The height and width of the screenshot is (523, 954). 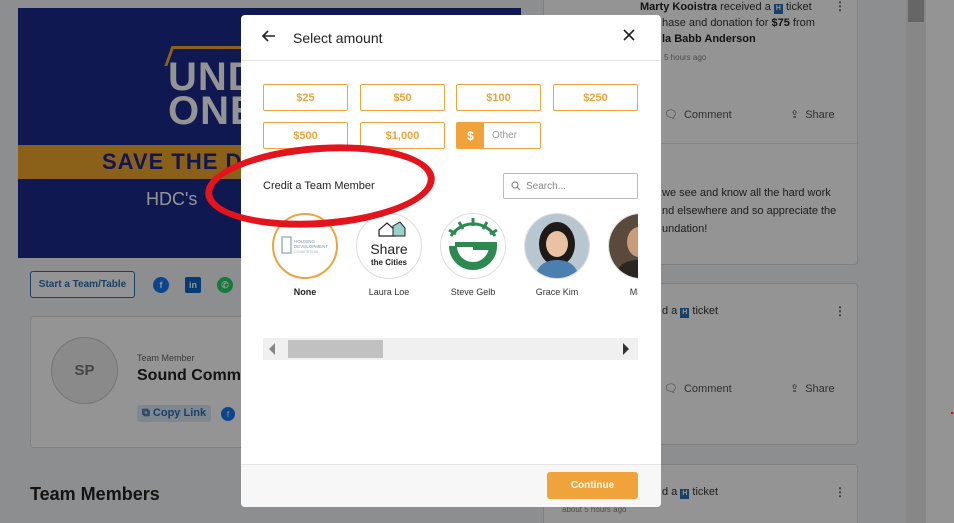 I want to click on member-search, so click(x=570, y=186).